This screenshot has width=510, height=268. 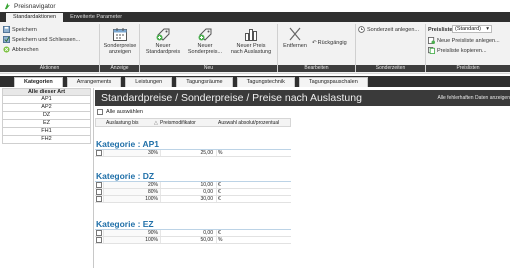 I want to click on tab-kategorien: Kategorien, so click(x=38, y=82).